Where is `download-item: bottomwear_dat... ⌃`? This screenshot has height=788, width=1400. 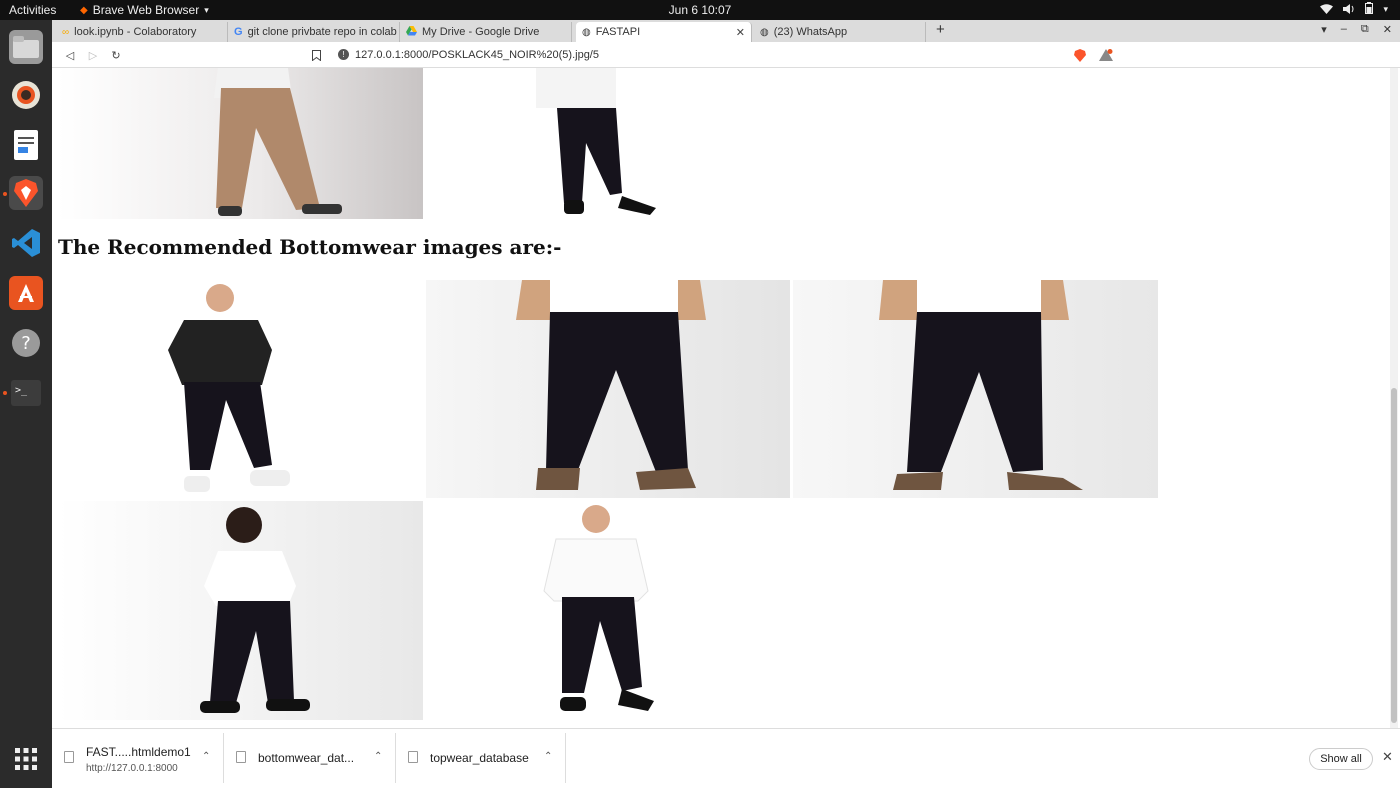
download-item: bottomwear_dat... ⌃ is located at coordinates (310, 758).